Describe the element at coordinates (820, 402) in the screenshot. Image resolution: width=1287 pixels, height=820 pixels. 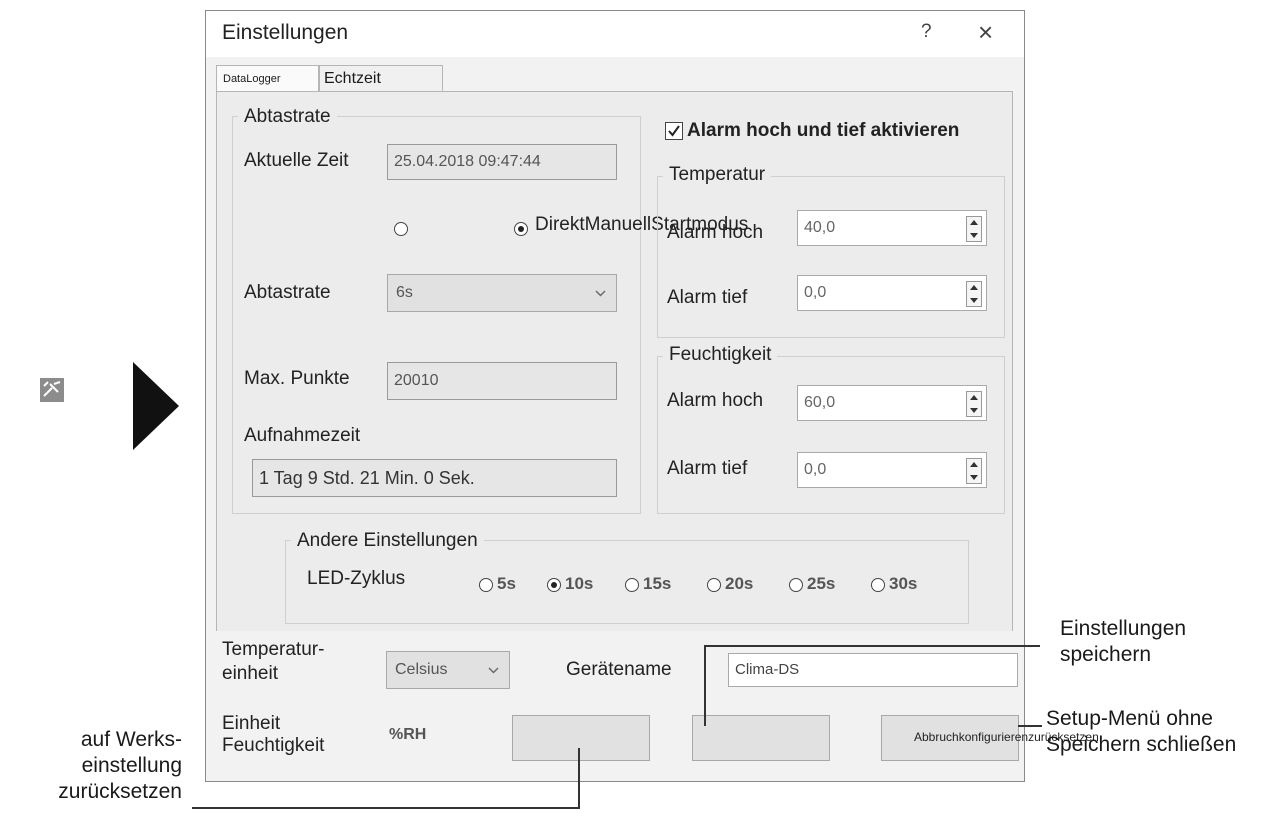
I see `feucht-alarm-hoch-value: 60,0` at that location.